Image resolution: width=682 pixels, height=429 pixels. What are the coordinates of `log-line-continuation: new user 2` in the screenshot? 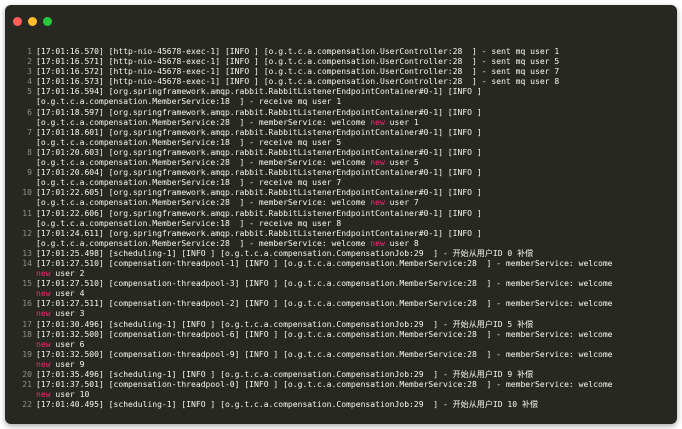 It's located at (343, 274).